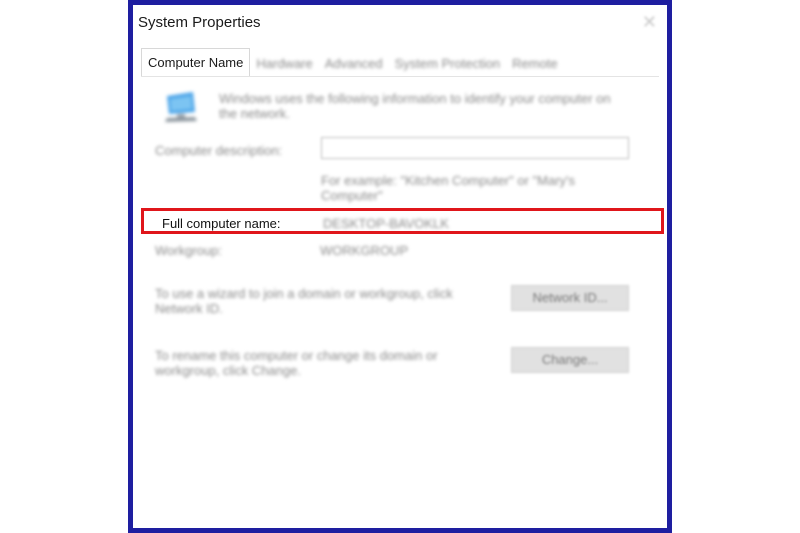 The height and width of the screenshot is (533, 800). Describe the element at coordinates (364, 250) in the screenshot. I see `workgroup-value: WORKGROUP` at that location.